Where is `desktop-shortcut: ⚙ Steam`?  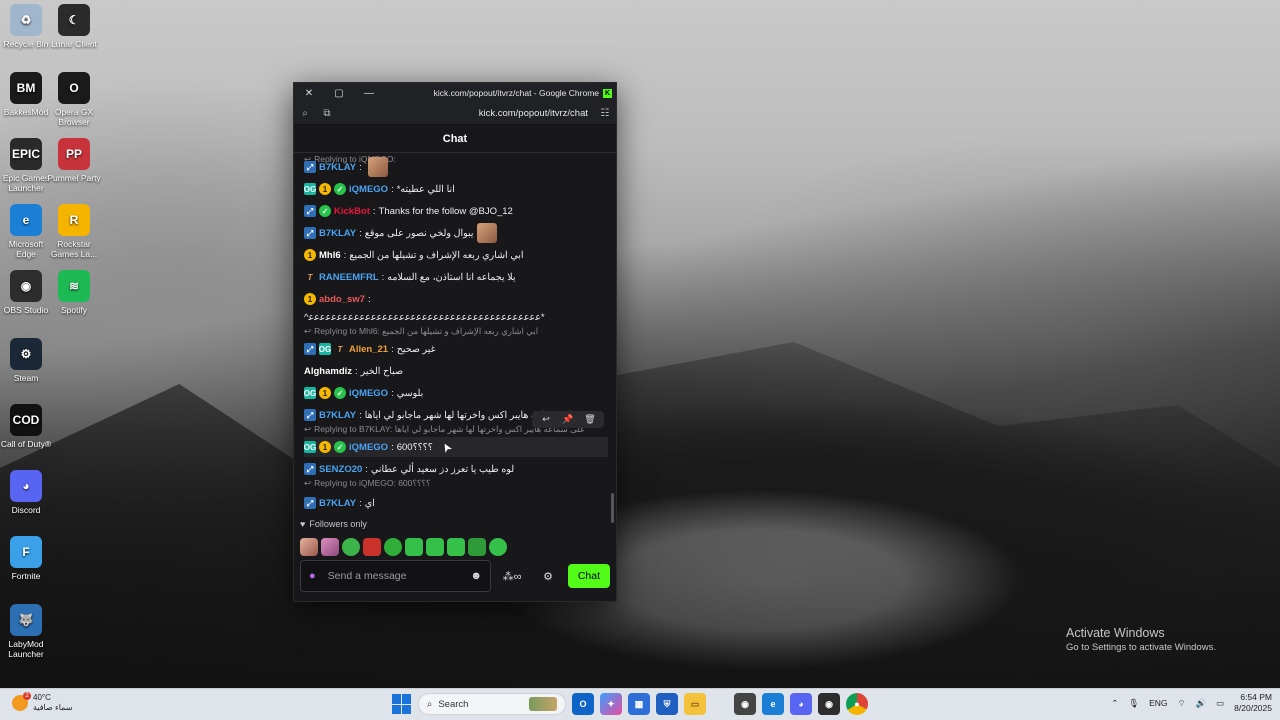
desktop-shortcut: ⚙ Steam is located at coordinates (27, 360).